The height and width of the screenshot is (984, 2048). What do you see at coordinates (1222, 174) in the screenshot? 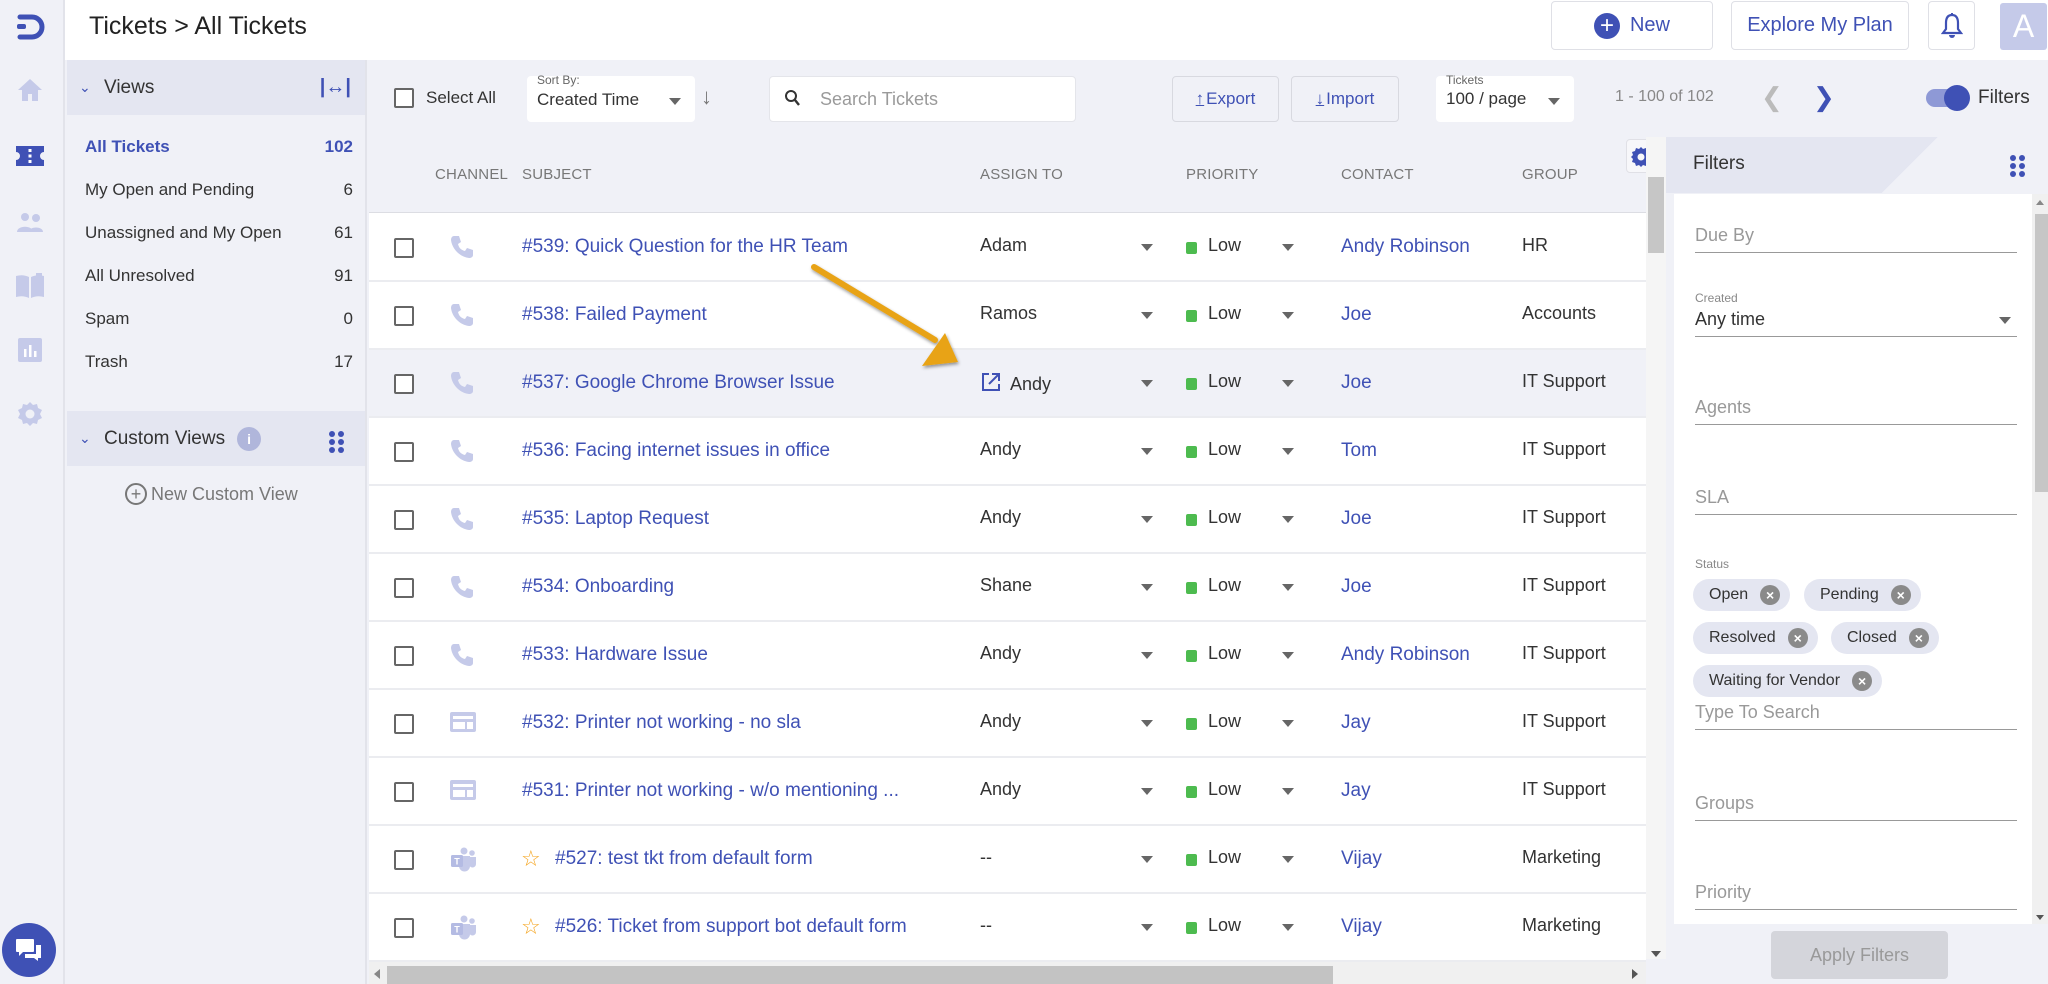
I see `column-header-priority: PRIORITY` at bounding box center [1222, 174].